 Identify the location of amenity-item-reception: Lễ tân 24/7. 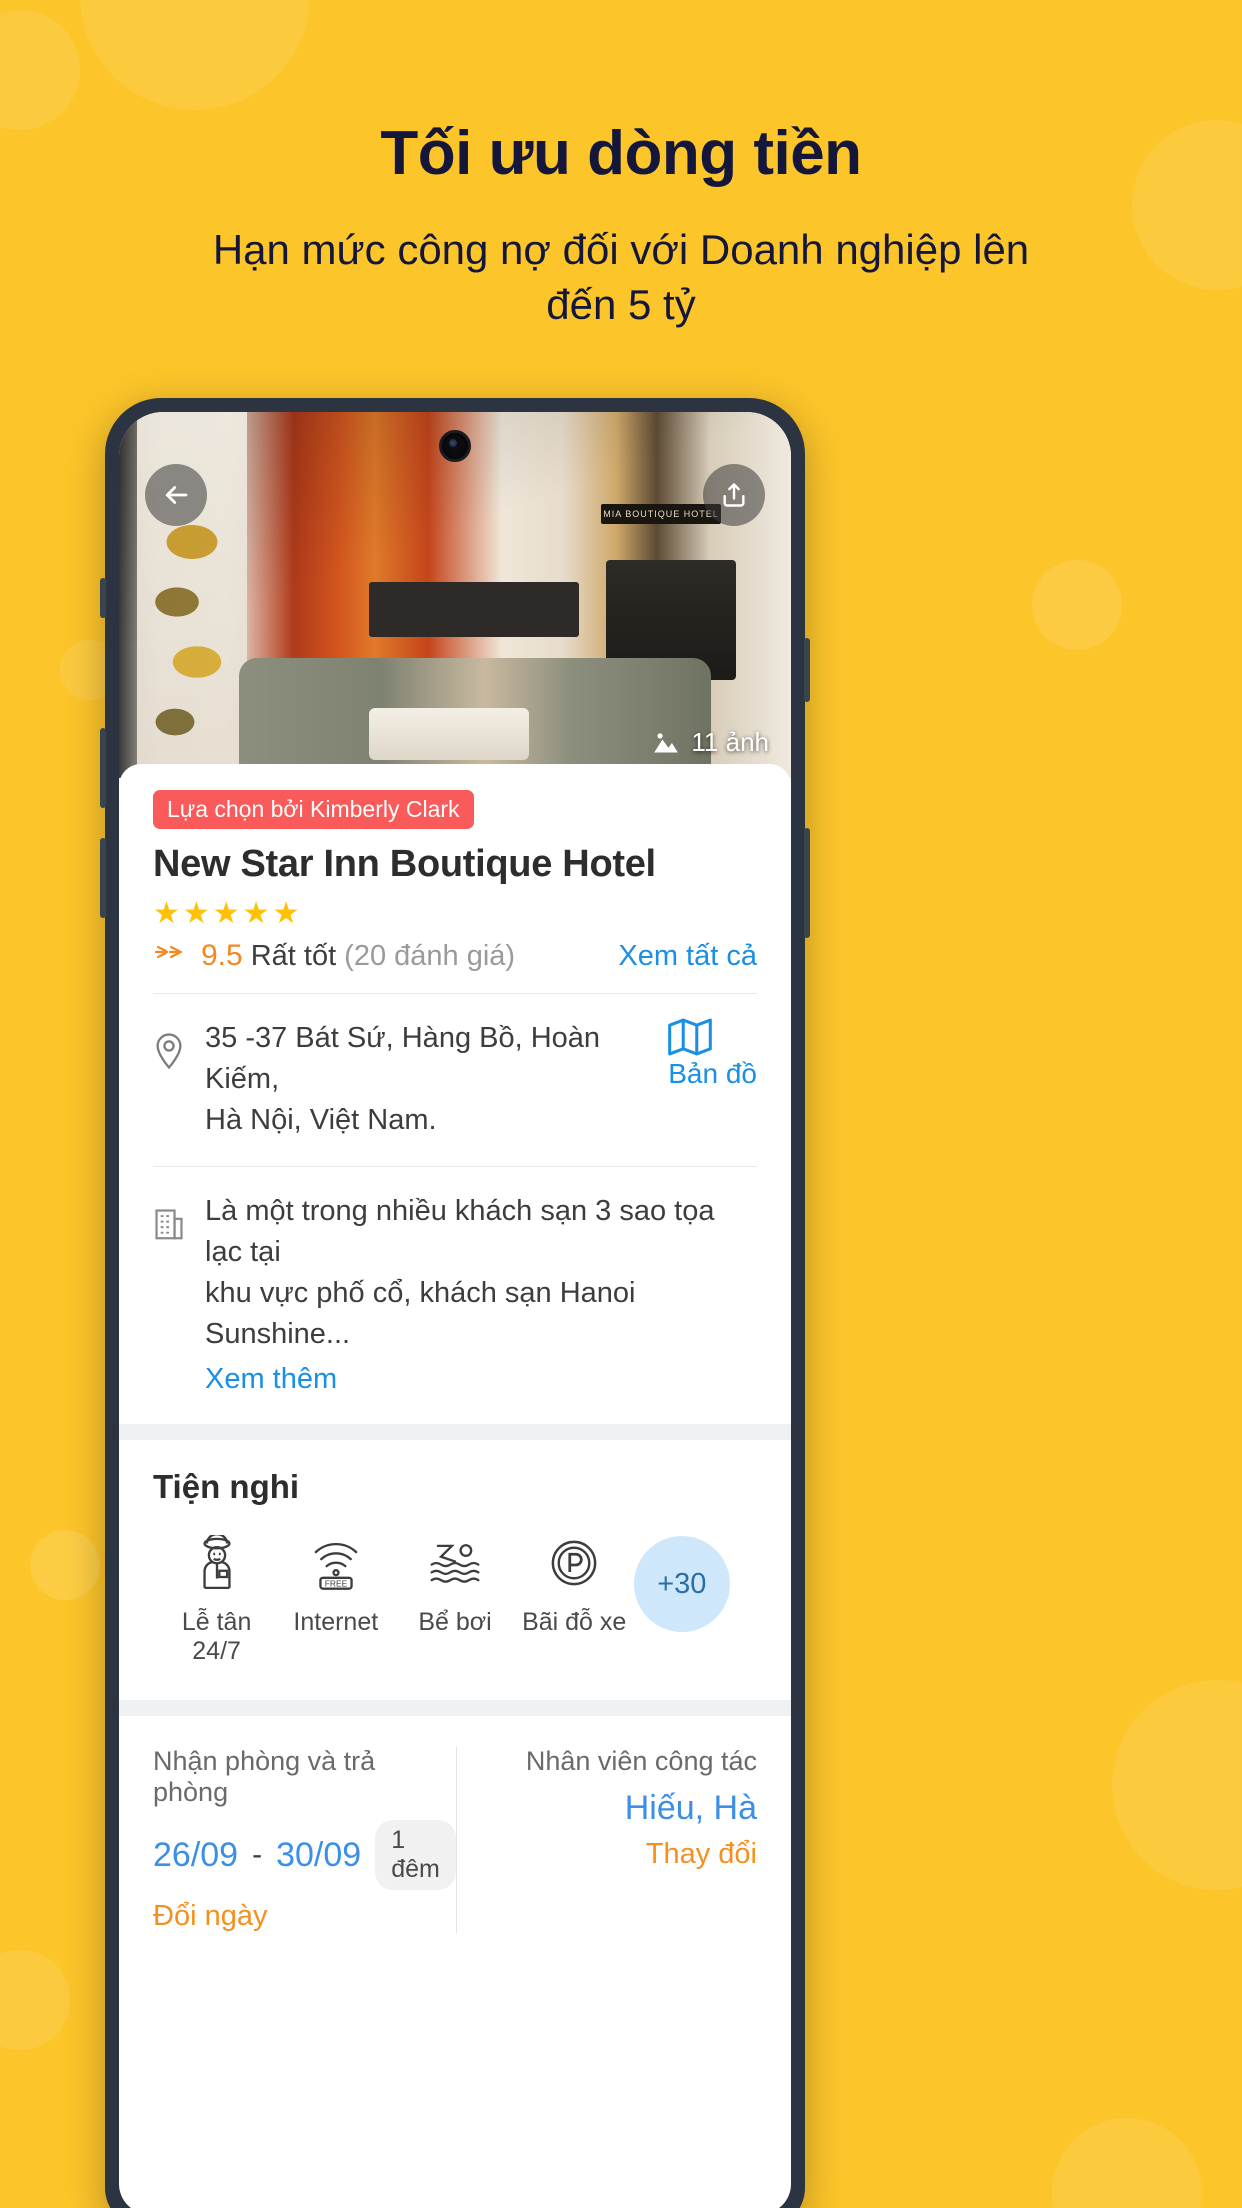
(216, 1599).